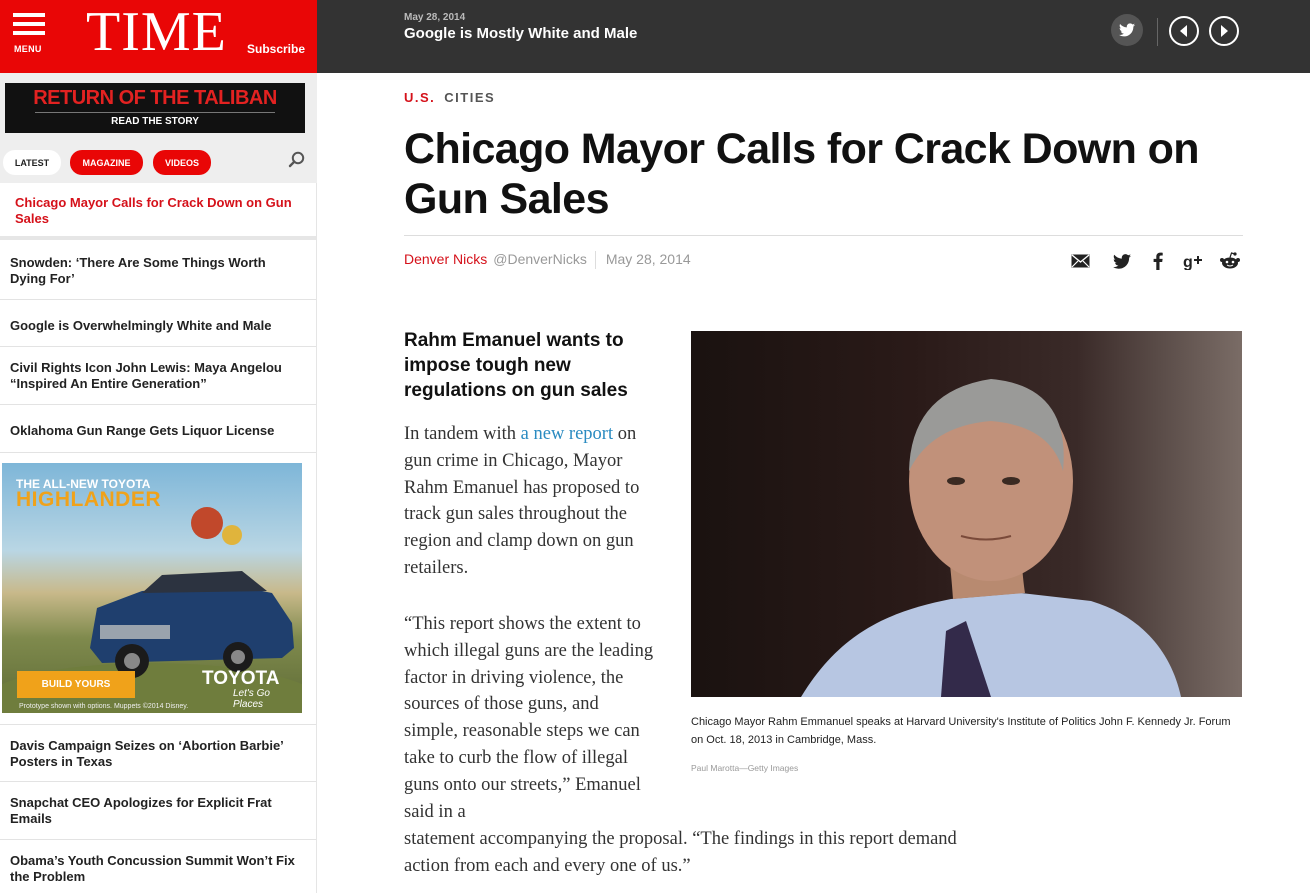 Image resolution: width=1310 pixels, height=893 pixels. I want to click on sidebar-item: Oklahoma Gun Range Gets Liquor License, so click(158, 429).